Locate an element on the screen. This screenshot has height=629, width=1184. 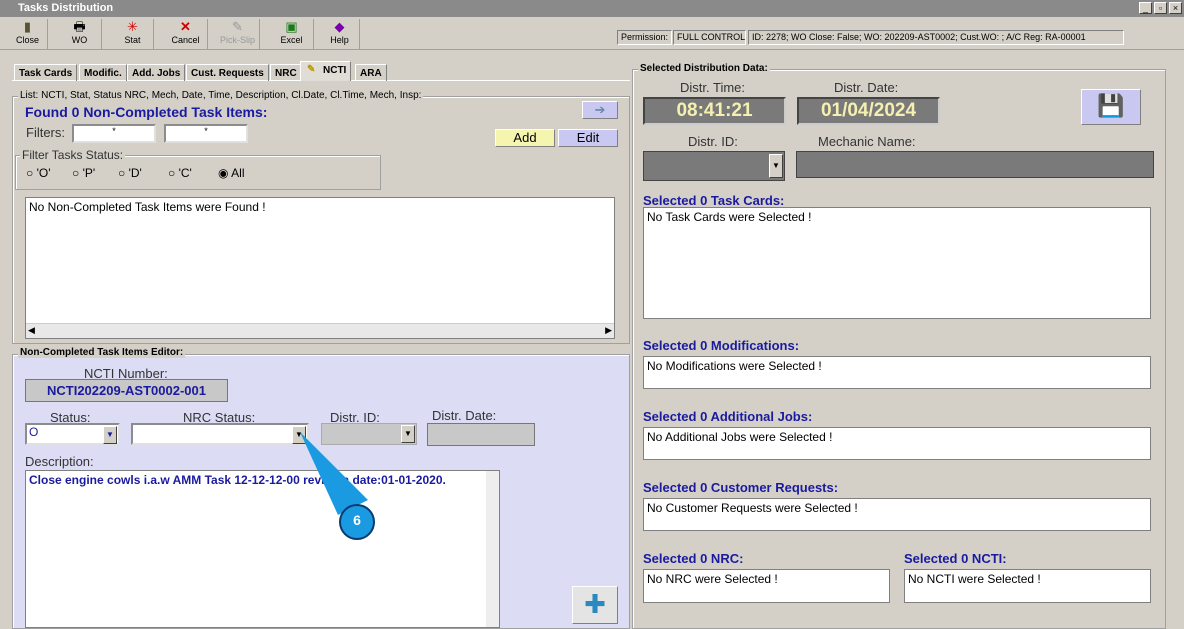
found-count: Found 0 Non-Completed Task Items: is located at coordinates (146, 112).